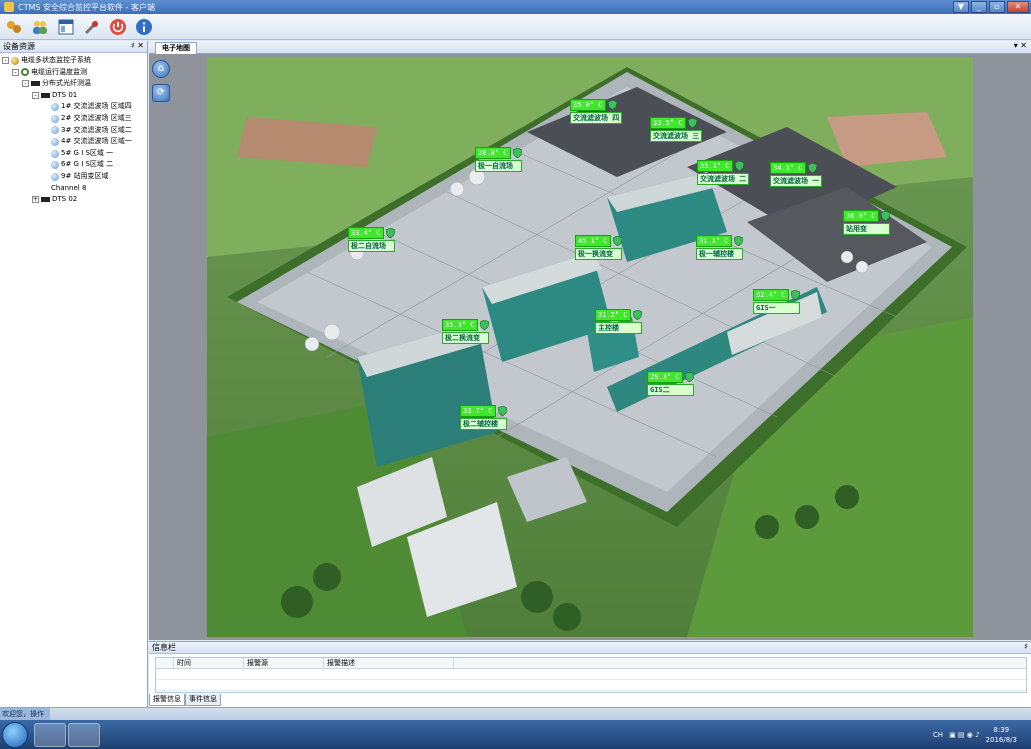  I want to click on tab-menu-controls: ▾ ✕, so click(1020, 45).